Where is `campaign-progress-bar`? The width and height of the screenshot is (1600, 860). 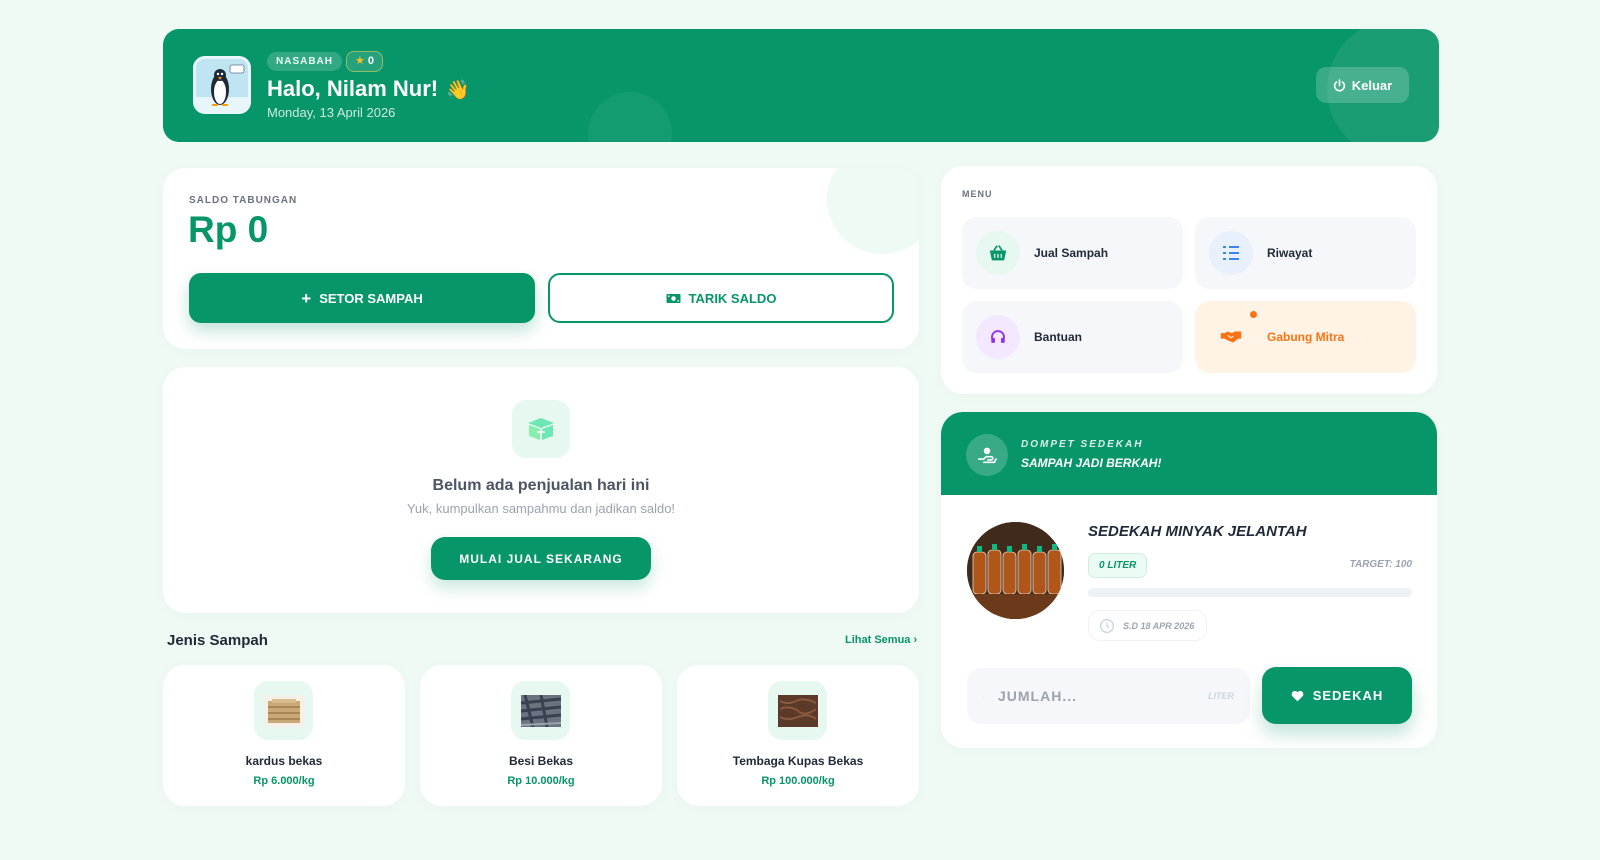 campaign-progress-bar is located at coordinates (1250, 592).